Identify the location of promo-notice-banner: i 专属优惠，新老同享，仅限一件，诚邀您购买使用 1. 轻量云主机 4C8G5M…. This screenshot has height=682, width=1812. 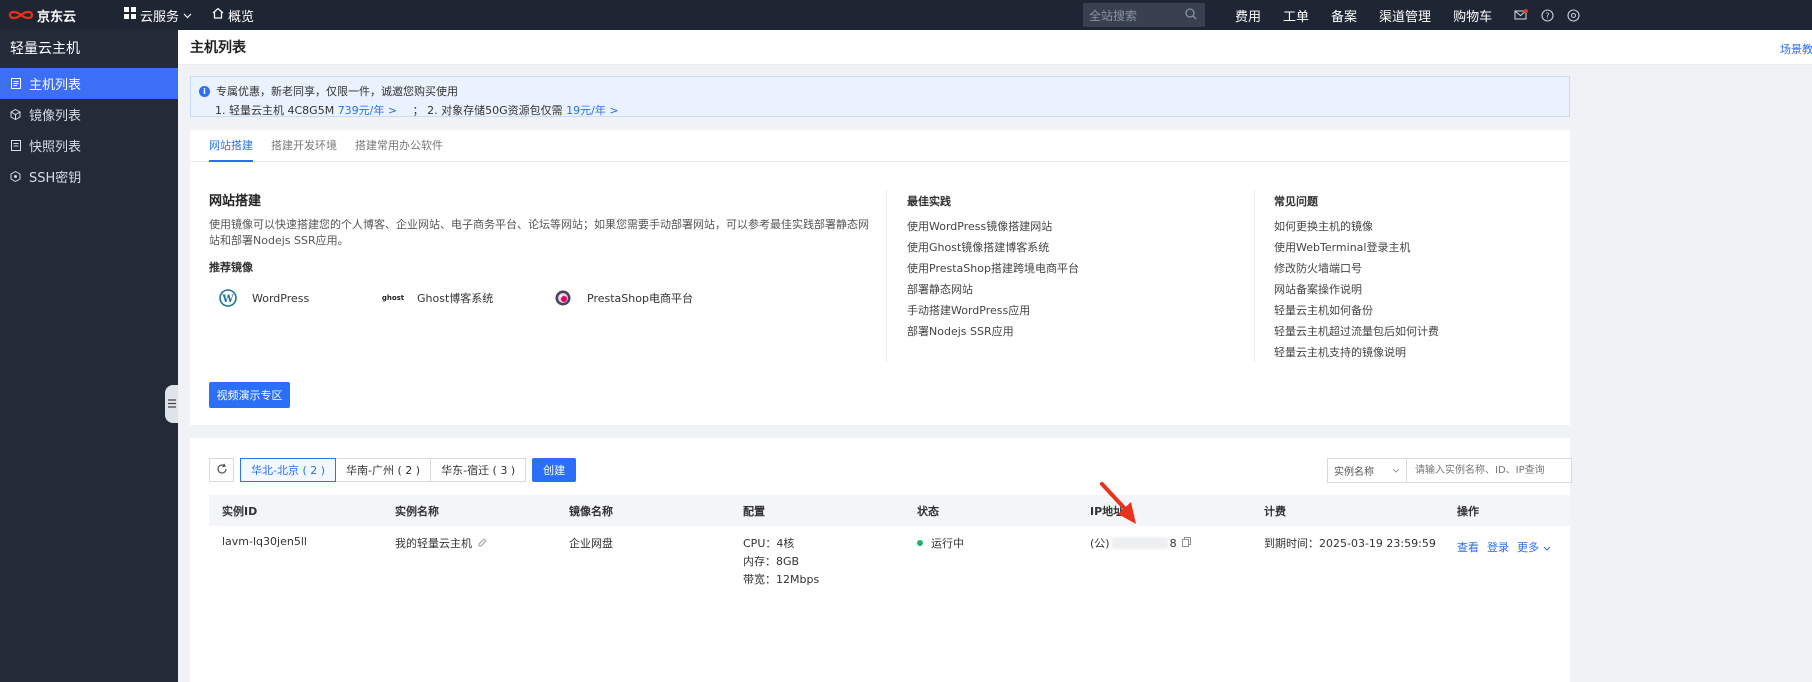
(880, 96).